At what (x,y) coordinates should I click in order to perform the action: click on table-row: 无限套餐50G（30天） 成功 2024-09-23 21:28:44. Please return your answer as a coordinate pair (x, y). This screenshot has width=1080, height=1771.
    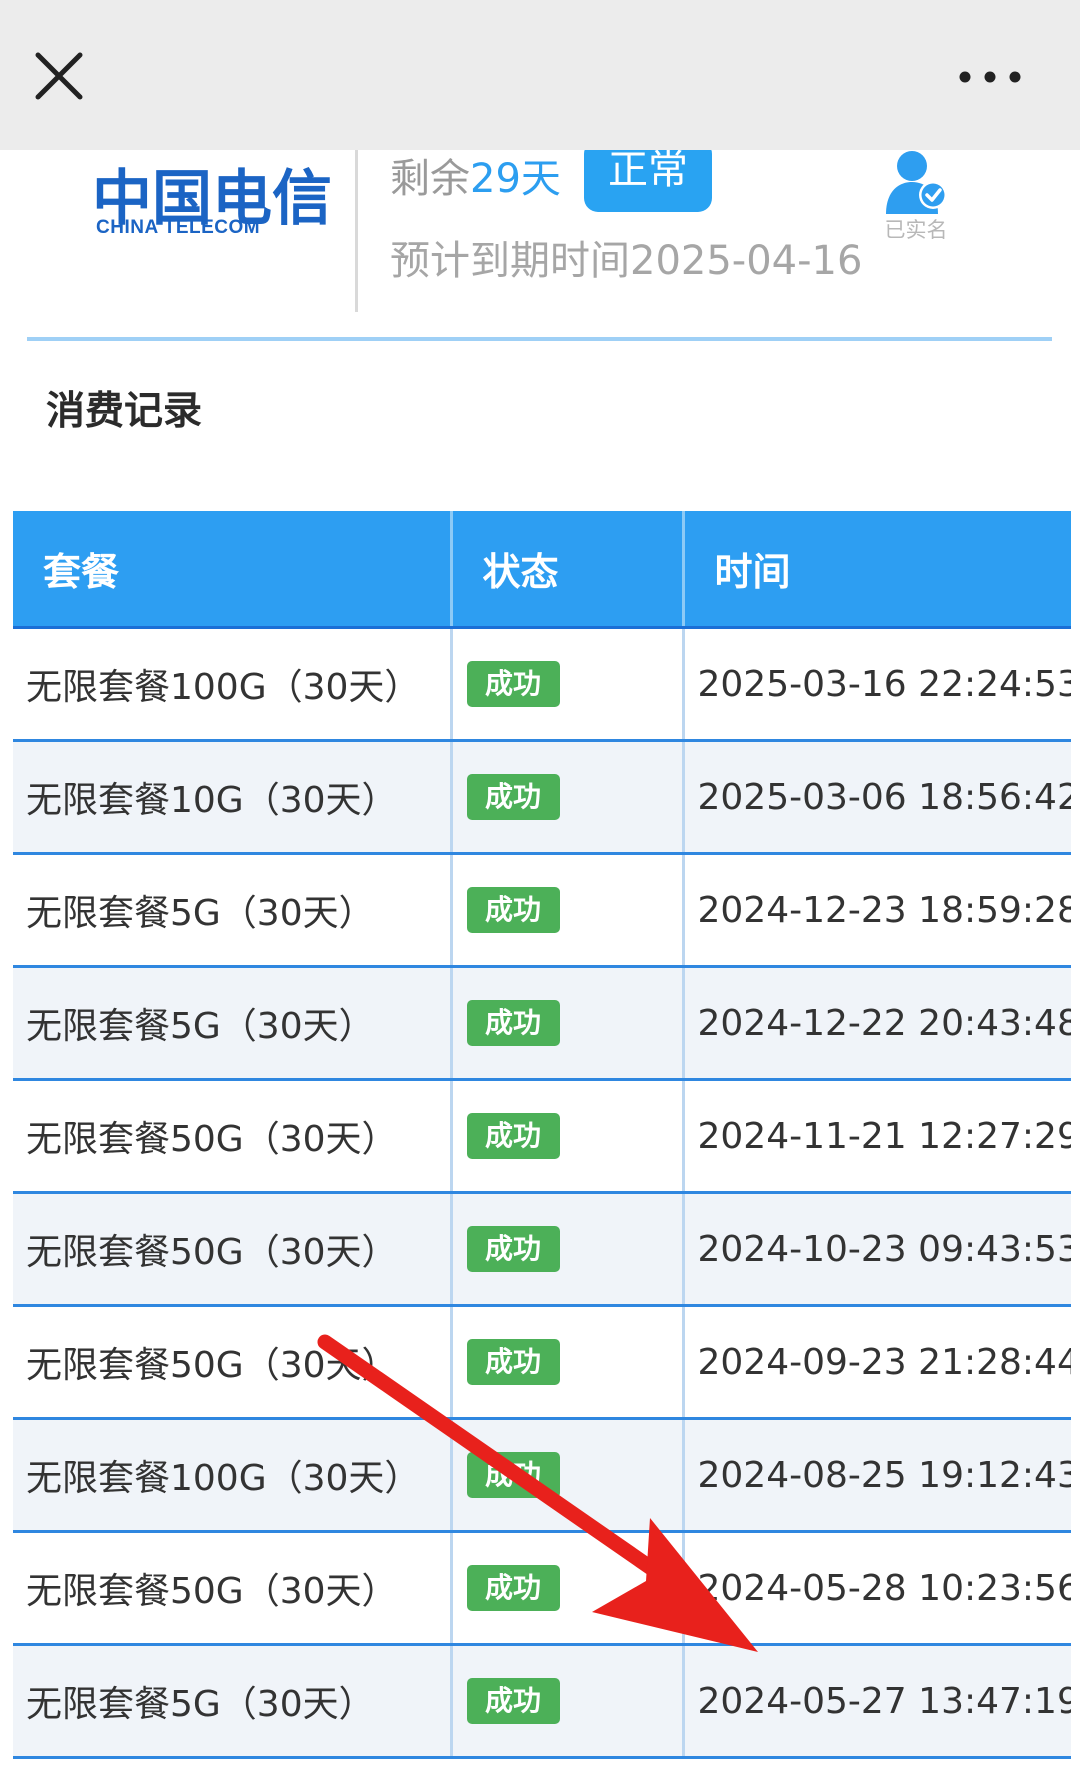
    Looking at the image, I should click on (542, 1362).